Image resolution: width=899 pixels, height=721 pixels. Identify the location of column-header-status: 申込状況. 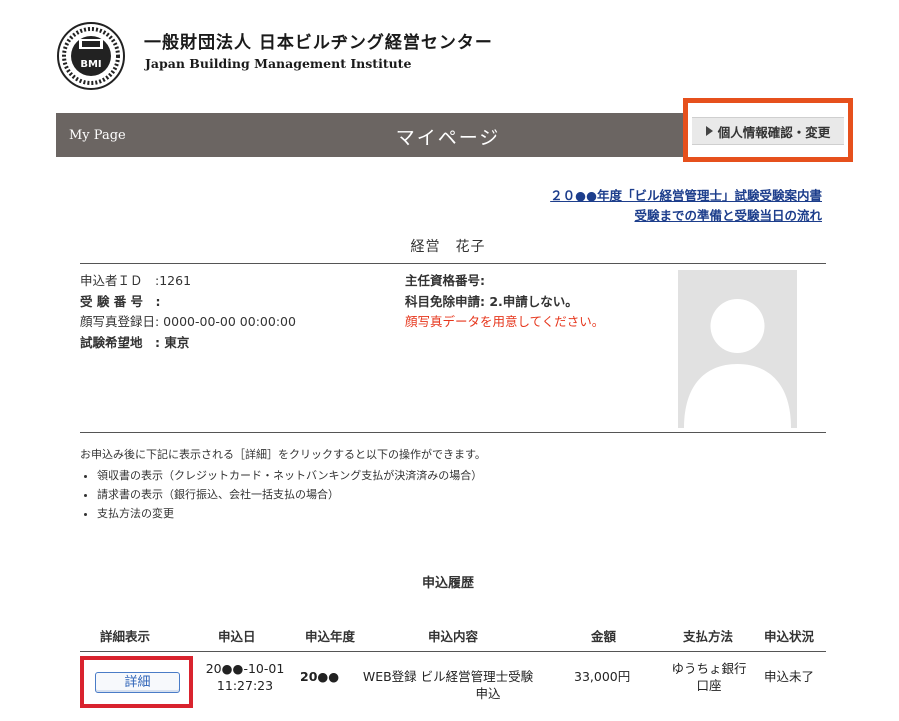
(789, 636).